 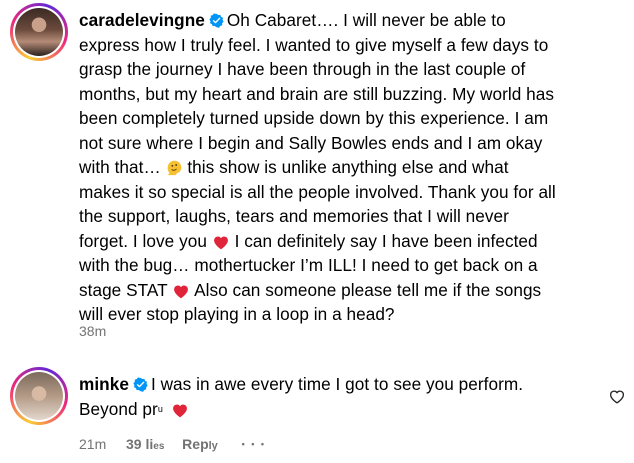 I want to click on reply-button: Reply, so click(x=200, y=444).